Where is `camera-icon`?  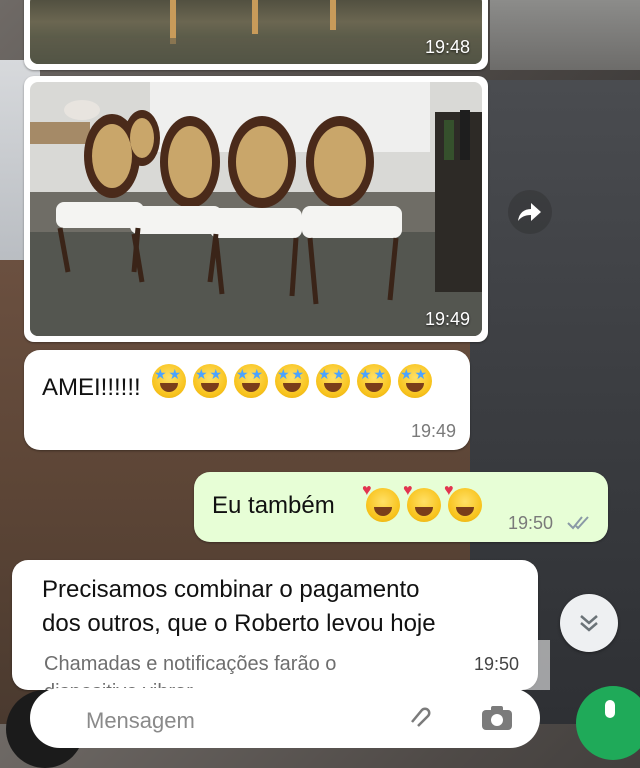 camera-icon is located at coordinates (497, 716).